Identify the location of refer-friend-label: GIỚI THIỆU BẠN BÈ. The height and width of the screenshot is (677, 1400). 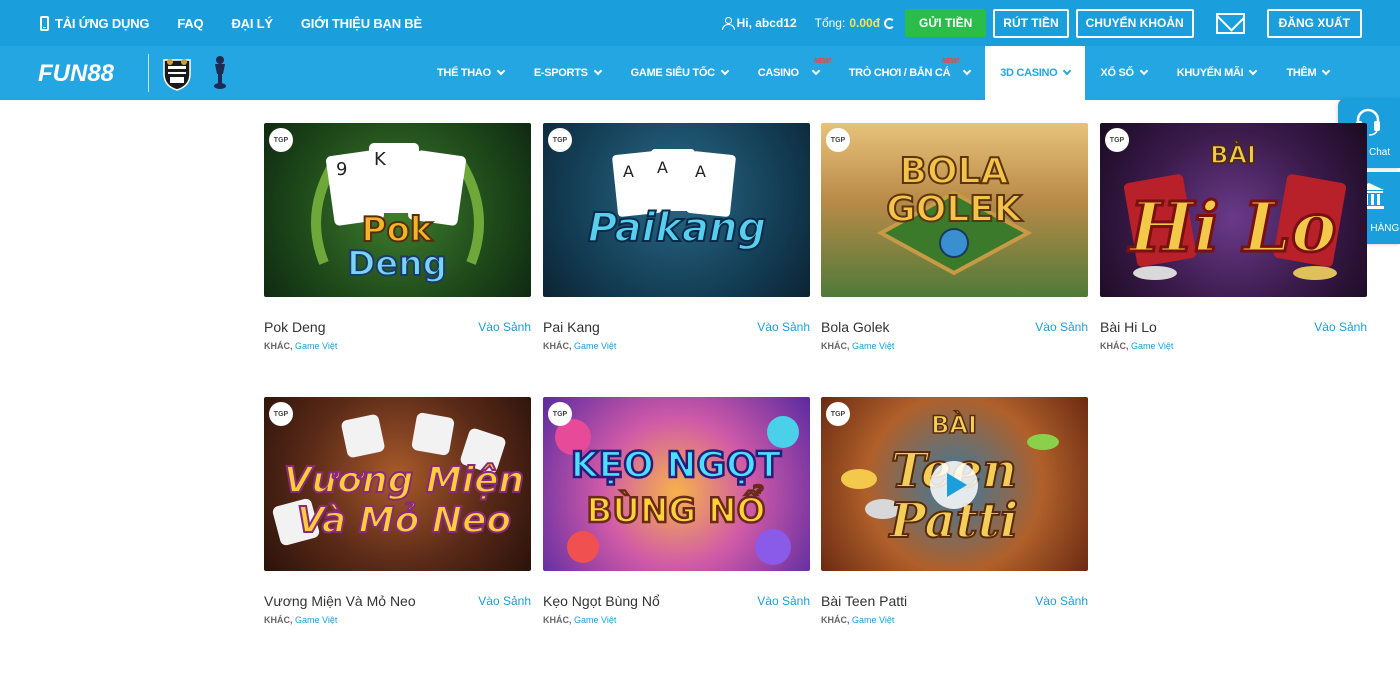
(361, 23).